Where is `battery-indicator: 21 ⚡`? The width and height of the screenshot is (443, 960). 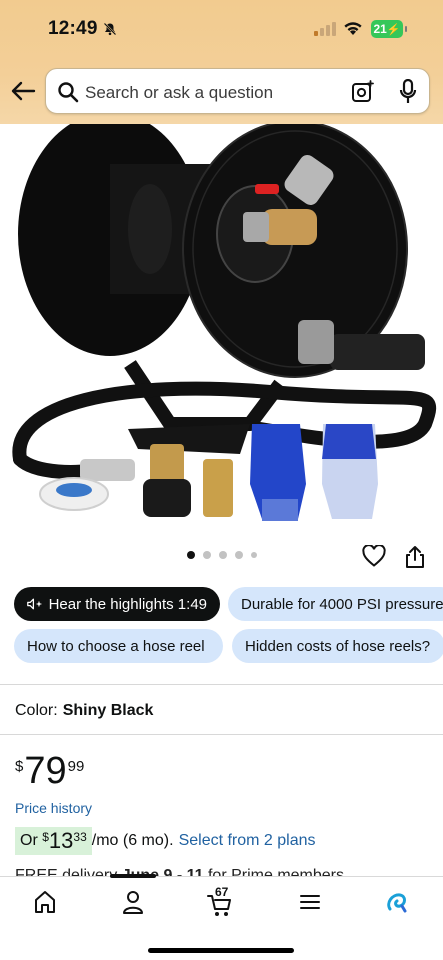 battery-indicator: 21 ⚡ is located at coordinates (389, 29).